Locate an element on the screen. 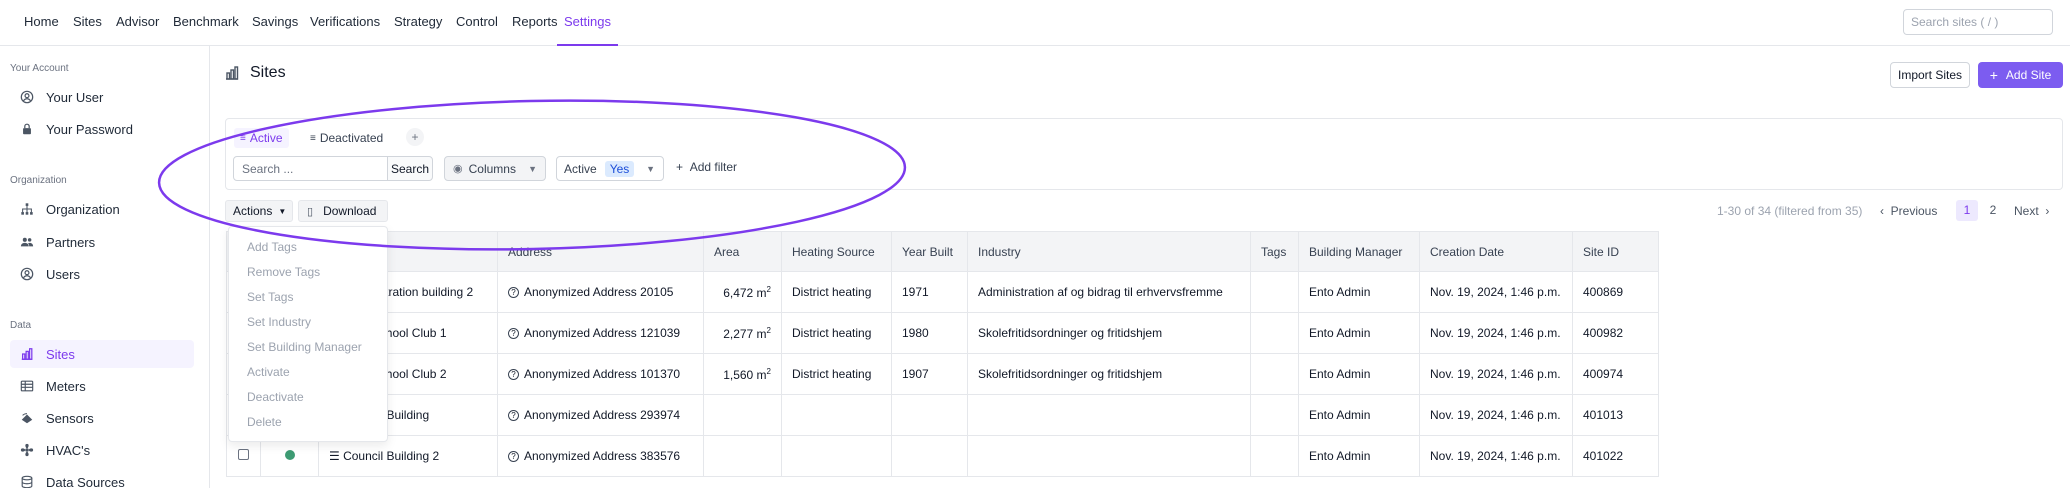 The width and height of the screenshot is (2070, 488). nav-reports: Reports is located at coordinates (535, 23).